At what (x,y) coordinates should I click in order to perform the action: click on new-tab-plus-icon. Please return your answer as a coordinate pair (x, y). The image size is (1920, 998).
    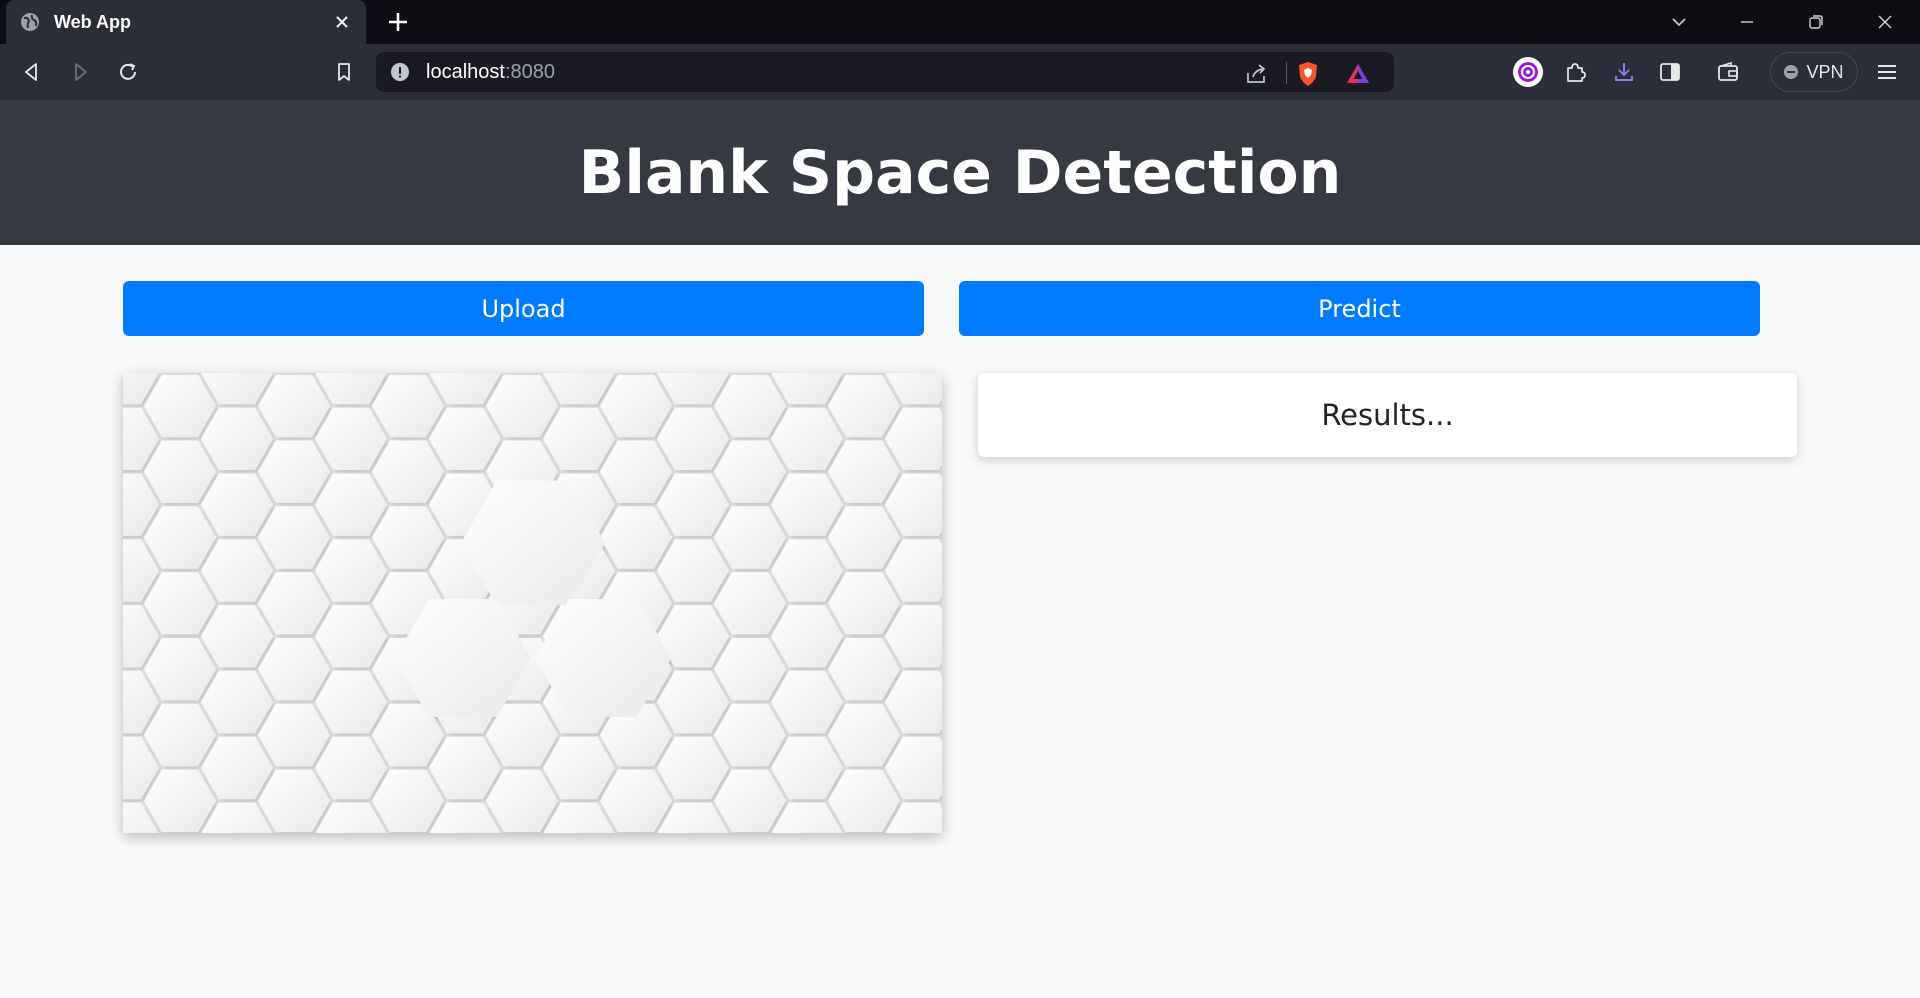
    Looking at the image, I should click on (398, 22).